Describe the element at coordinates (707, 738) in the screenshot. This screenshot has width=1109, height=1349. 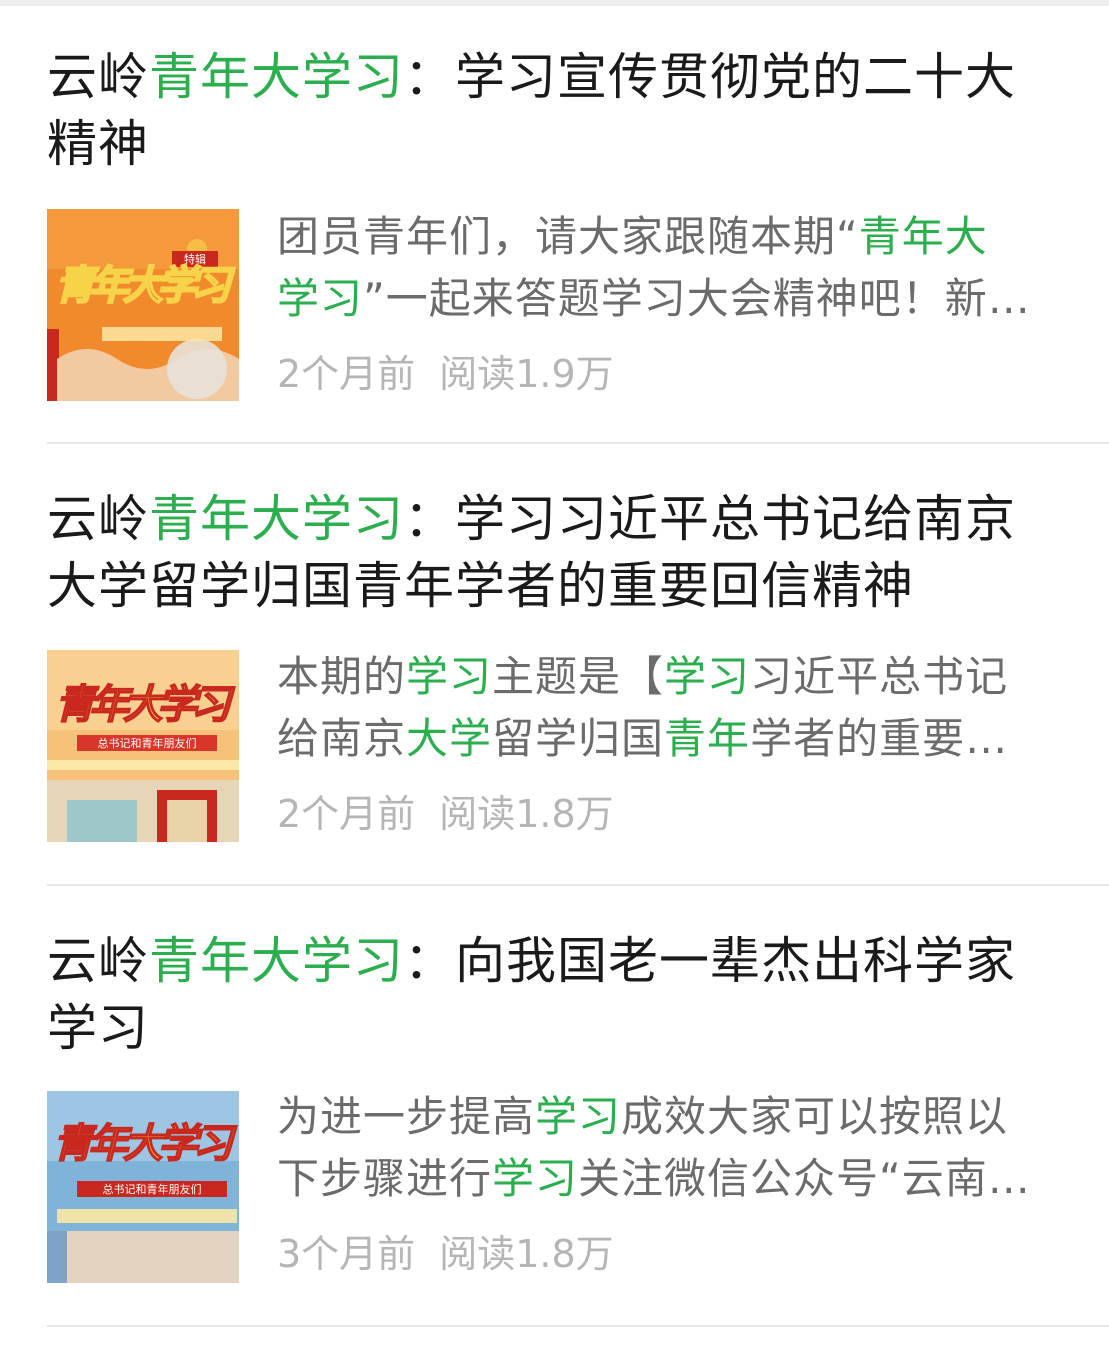
I see `highlight-keyword: 青年` at that location.